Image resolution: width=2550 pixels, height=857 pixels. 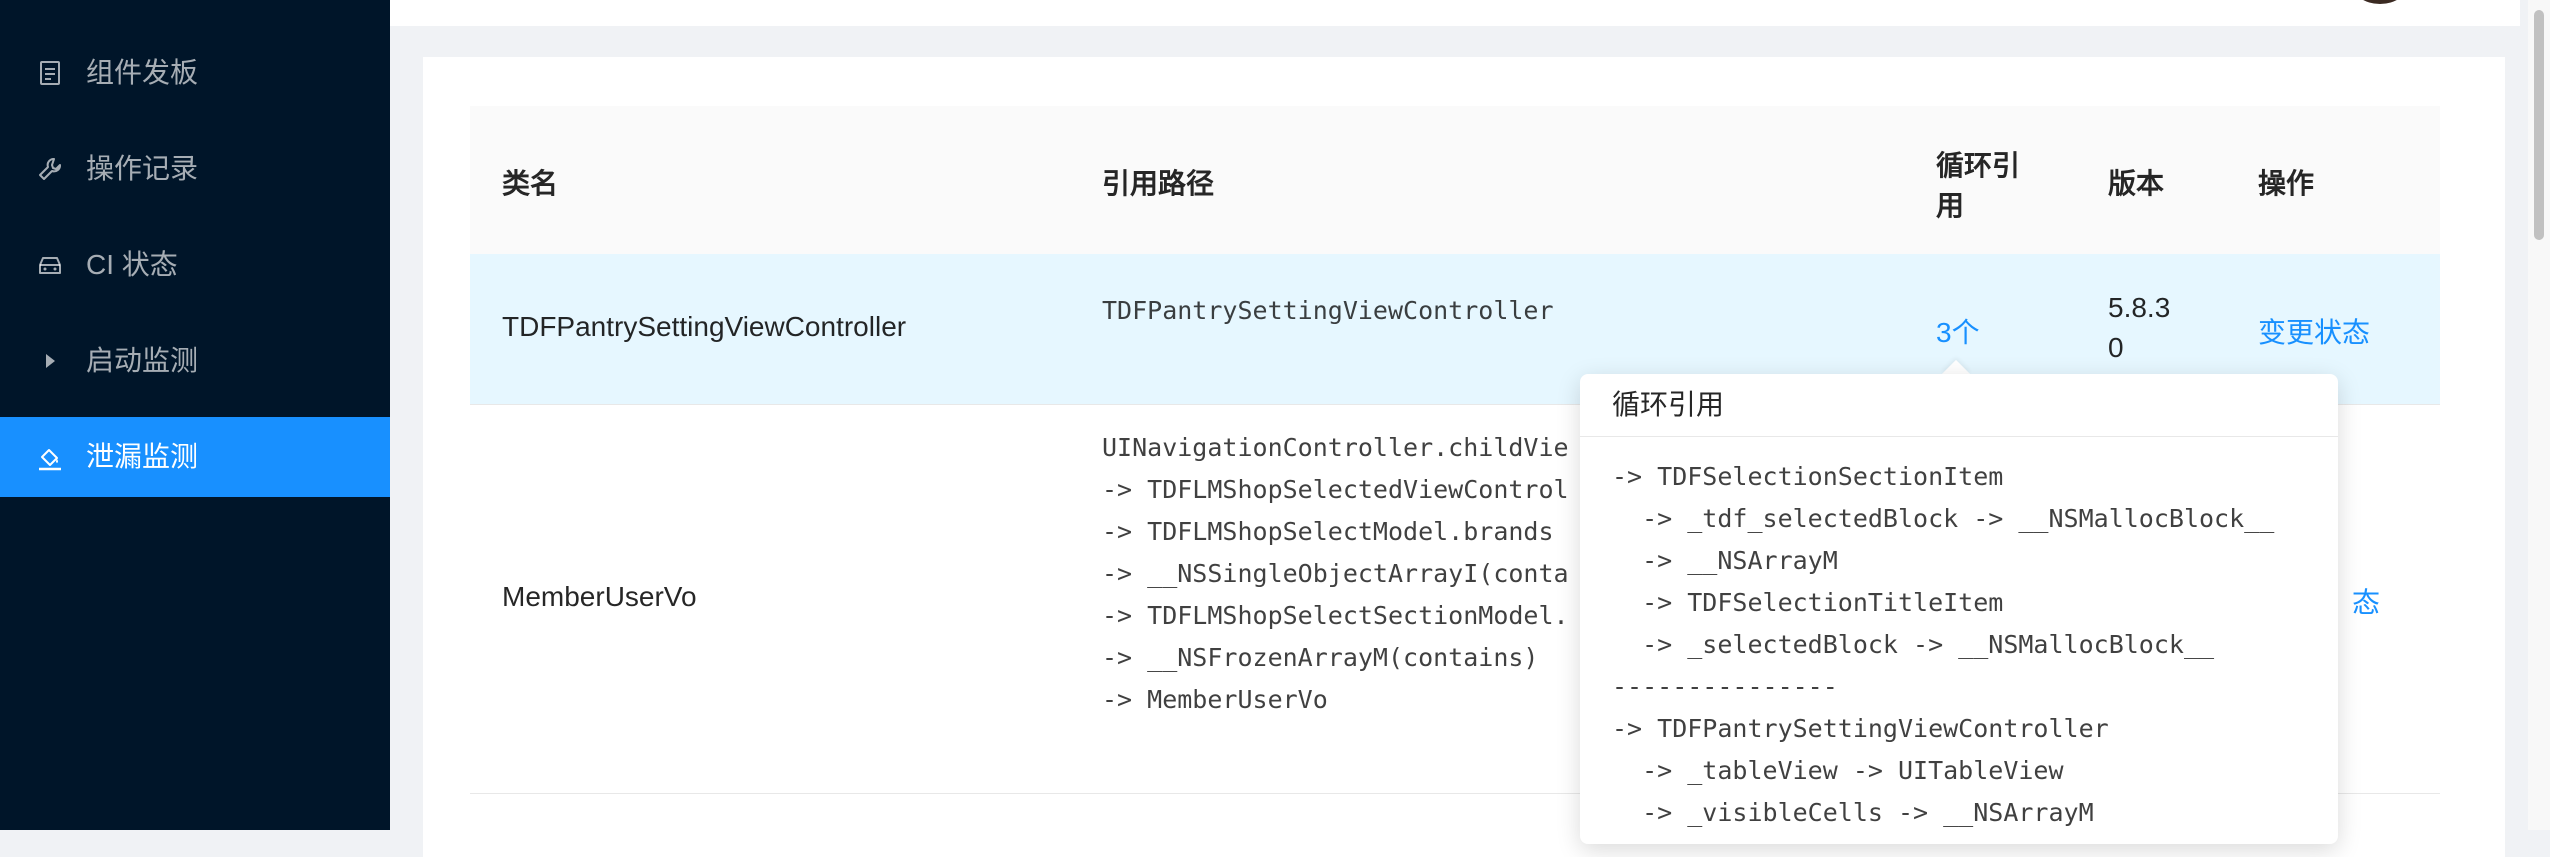 What do you see at coordinates (1320, 657) in the screenshot?
I see `path-line: -> __NSFrozenArrayM(contains)` at bounding box center [1320, 657].